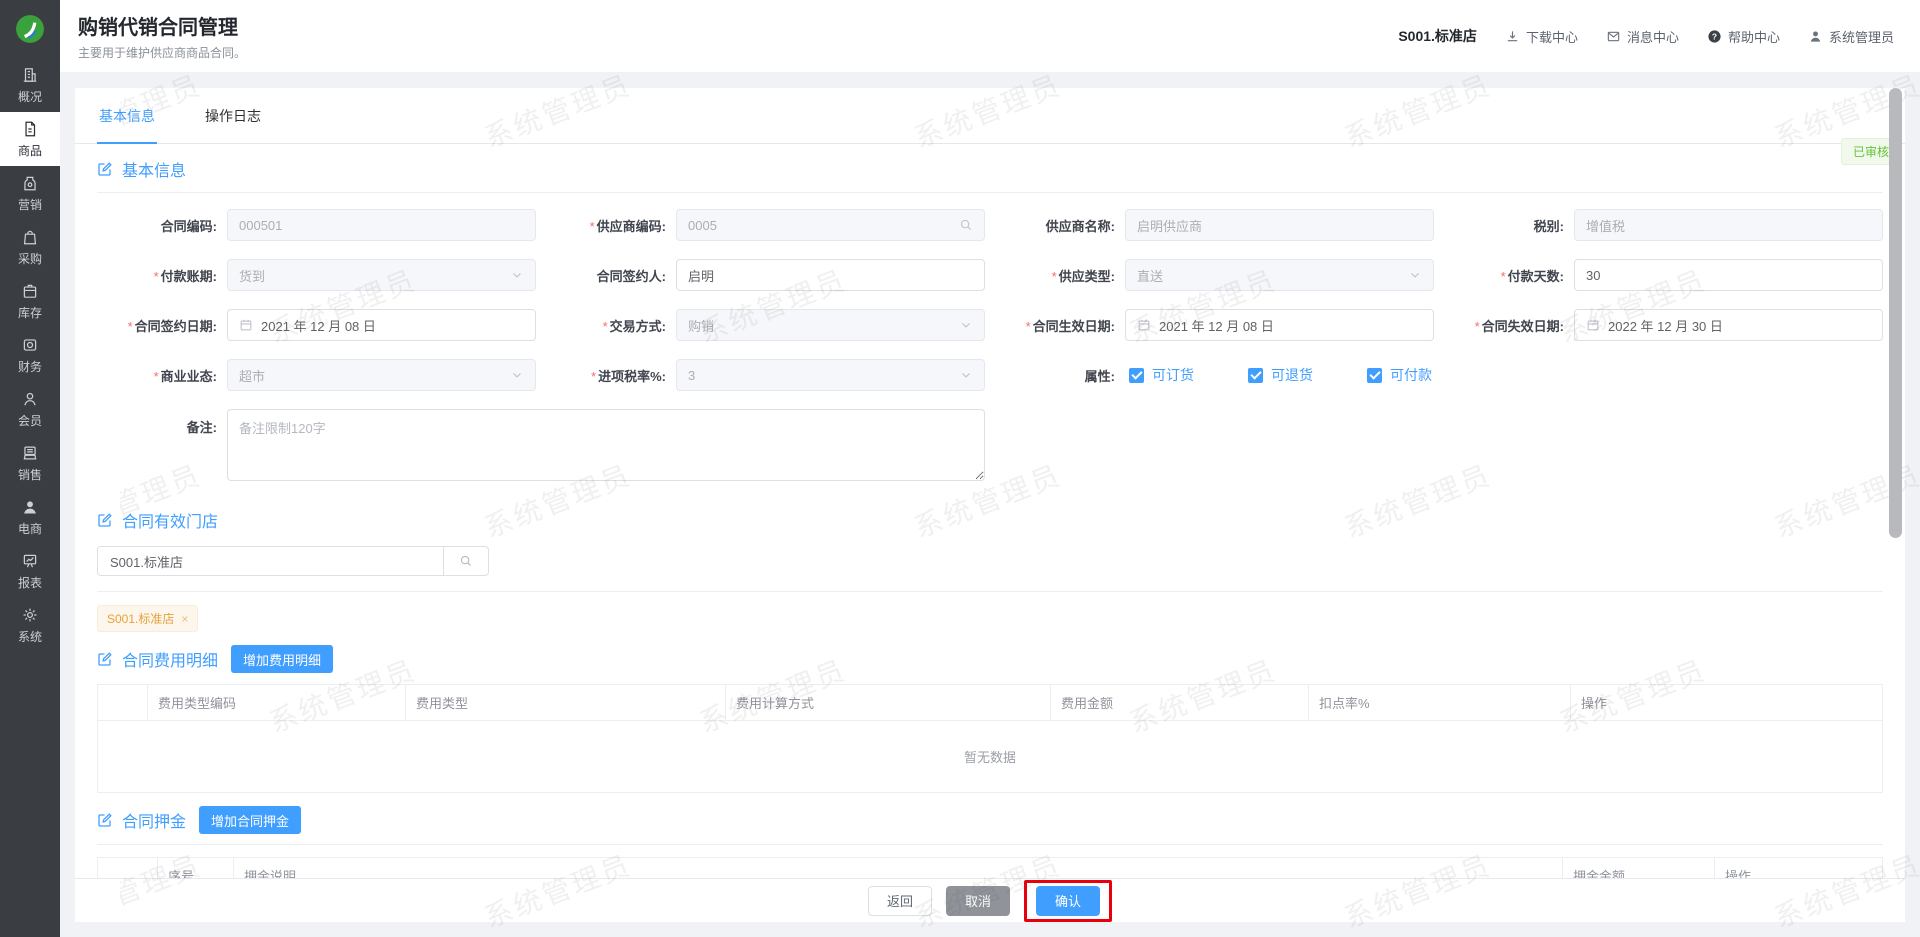  I want to click on empty-state: 暂无数据, so click(990, 756).